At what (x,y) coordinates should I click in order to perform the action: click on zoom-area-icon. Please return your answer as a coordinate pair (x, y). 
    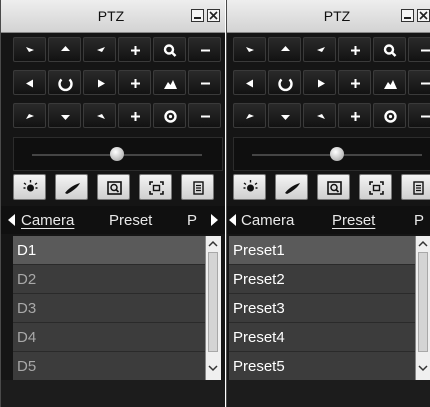
    Looking at the image, I should click on (334, 188).